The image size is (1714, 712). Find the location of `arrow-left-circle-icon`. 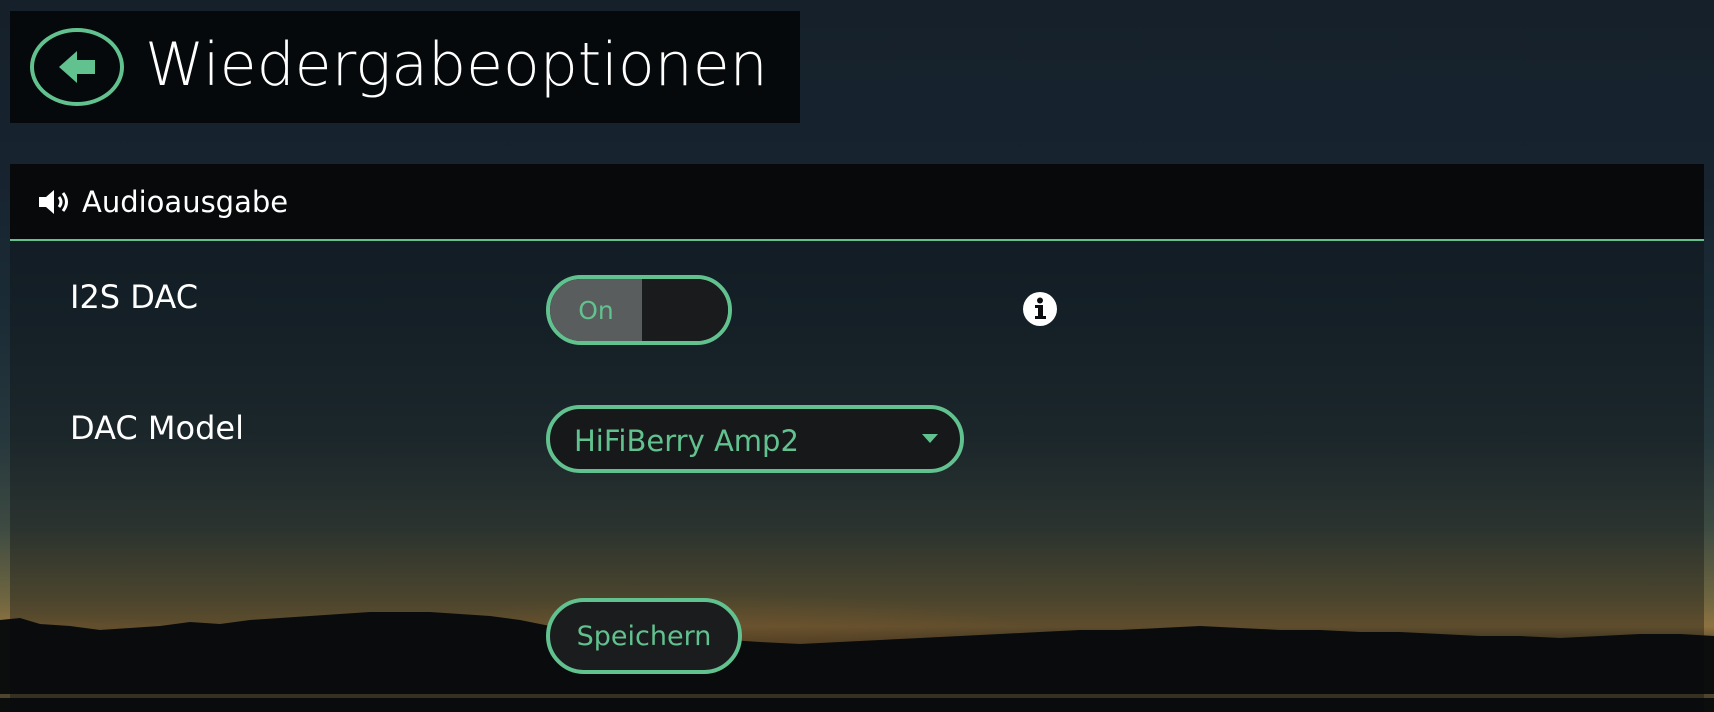

arrow-left-circle-icon is located at coordinates (77, 67).